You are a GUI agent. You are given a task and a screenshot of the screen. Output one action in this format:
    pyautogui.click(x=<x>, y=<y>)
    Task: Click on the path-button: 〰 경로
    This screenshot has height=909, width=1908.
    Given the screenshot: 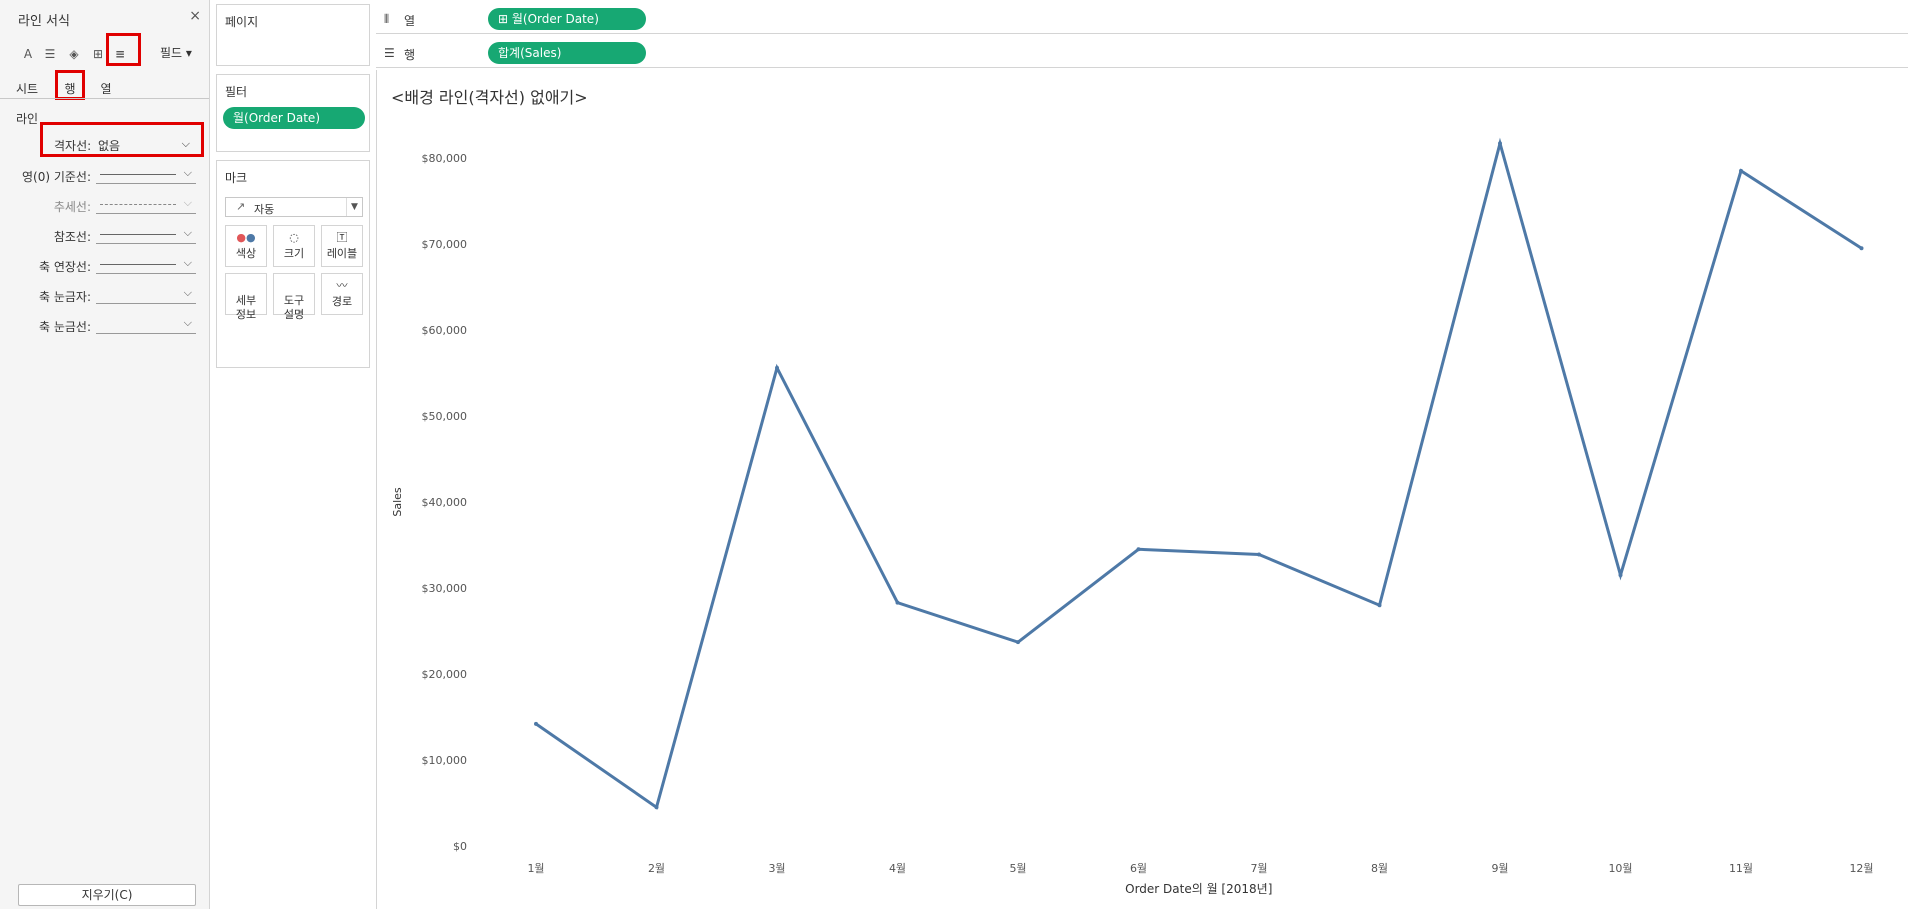 What is the action you would take?
    pyautogui.click(x=342, y=294)
    